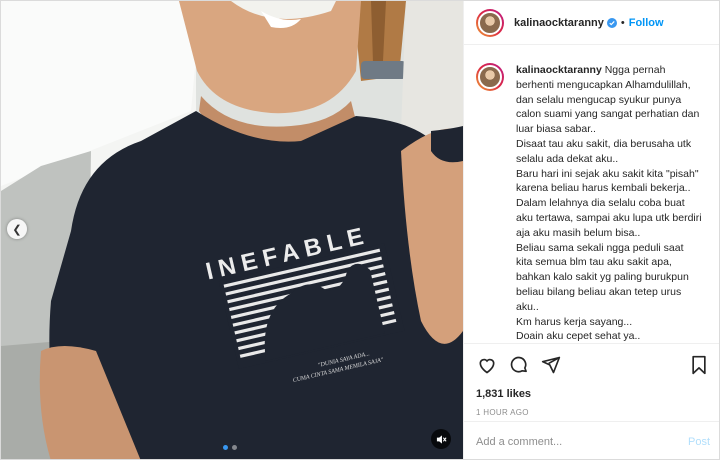 This screenshot has height=460, width=720. I want to click on post-timestamp: 1 HOUR AGO, so click(593, 412).